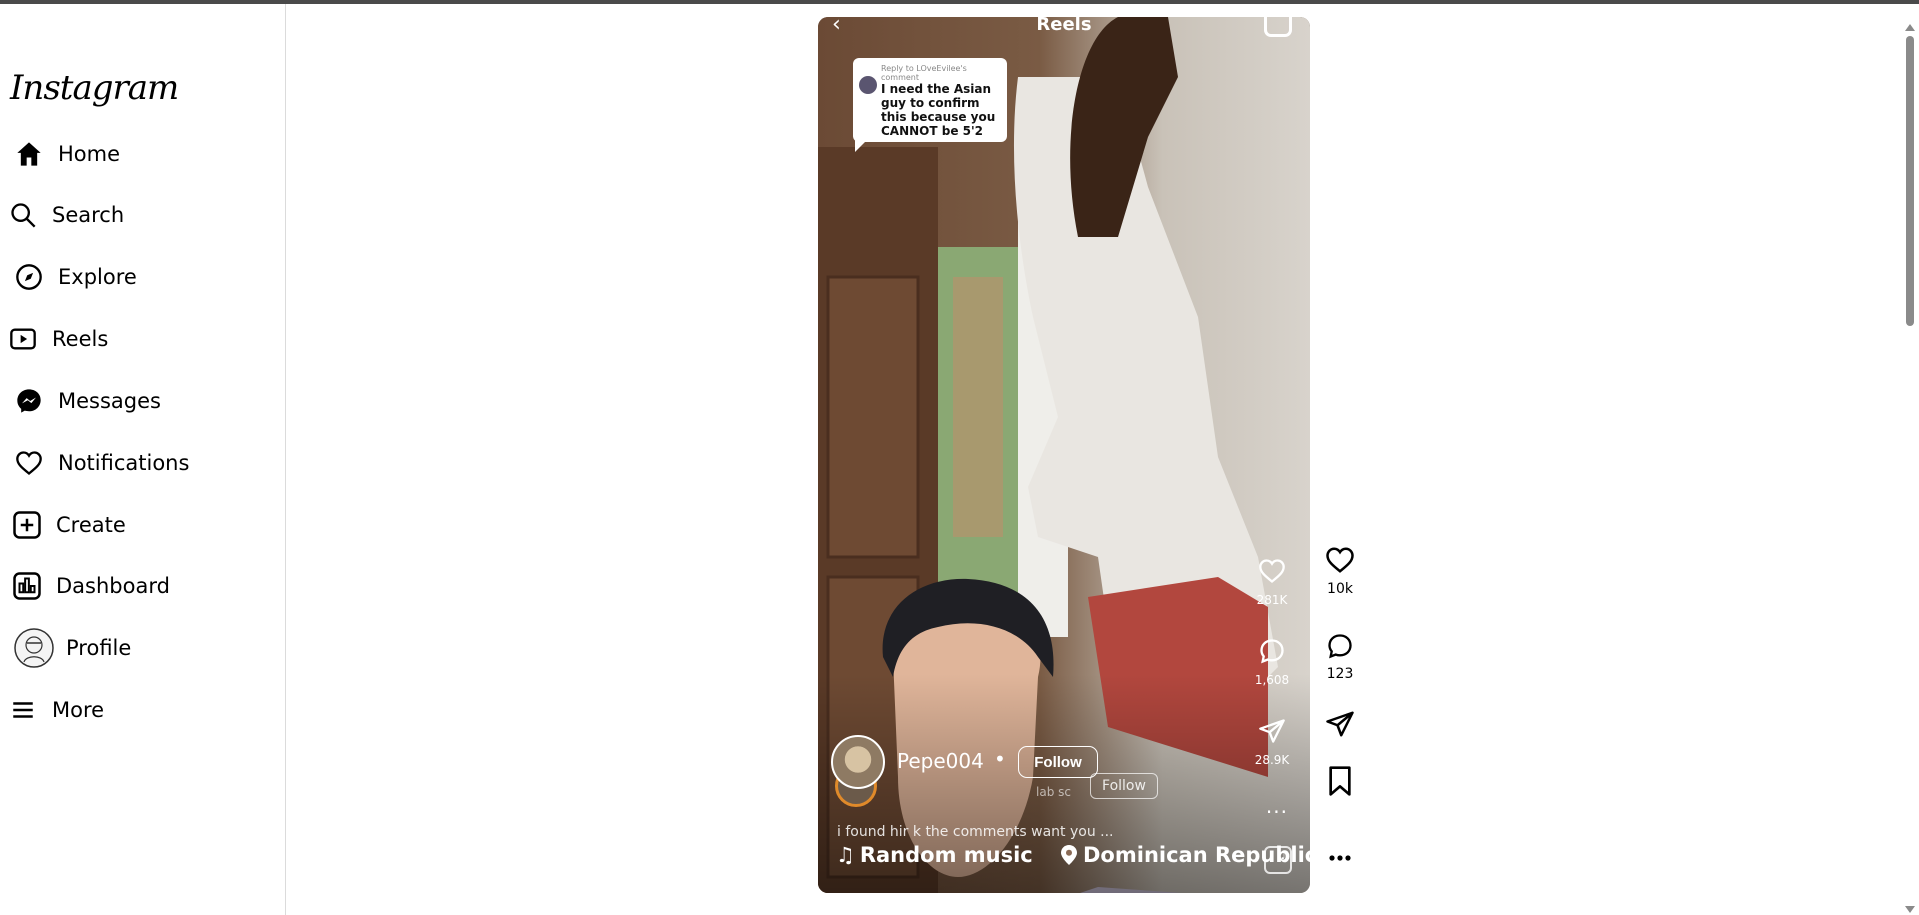  I want to click on more-dots-icon, so click(1340, 858).